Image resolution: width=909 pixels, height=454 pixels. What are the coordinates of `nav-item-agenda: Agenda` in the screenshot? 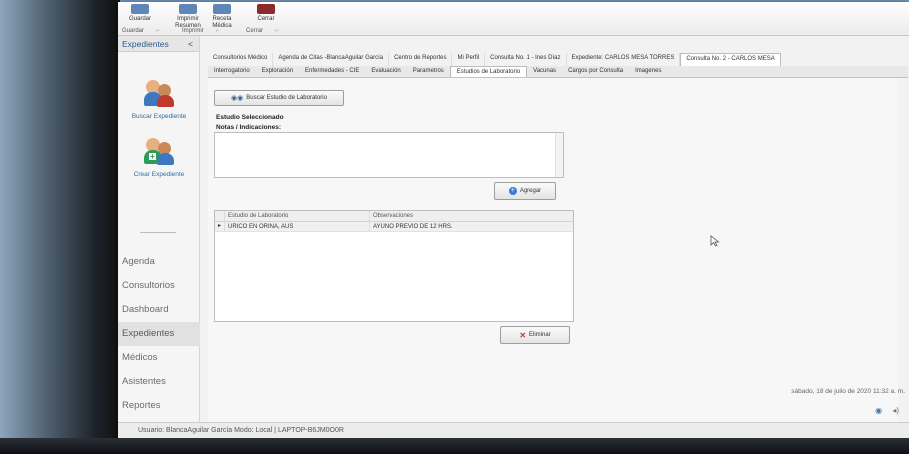 It's located at (159, 262).